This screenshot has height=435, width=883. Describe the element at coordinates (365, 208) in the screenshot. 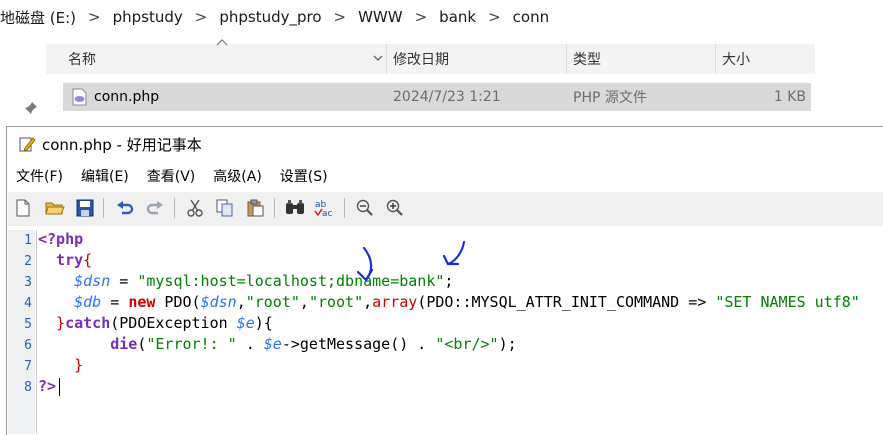

I see `zoom-out-icon` at that location.